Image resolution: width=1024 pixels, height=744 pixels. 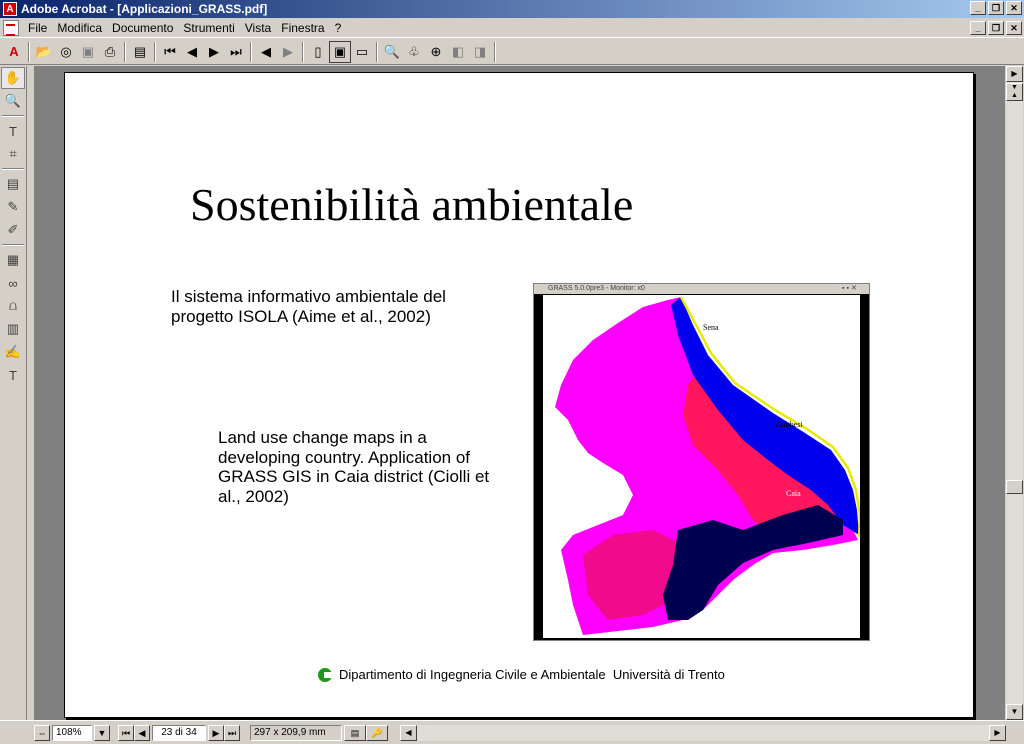 I want to click on touchup-object-icon: ✍, so click(x=13, y=352).